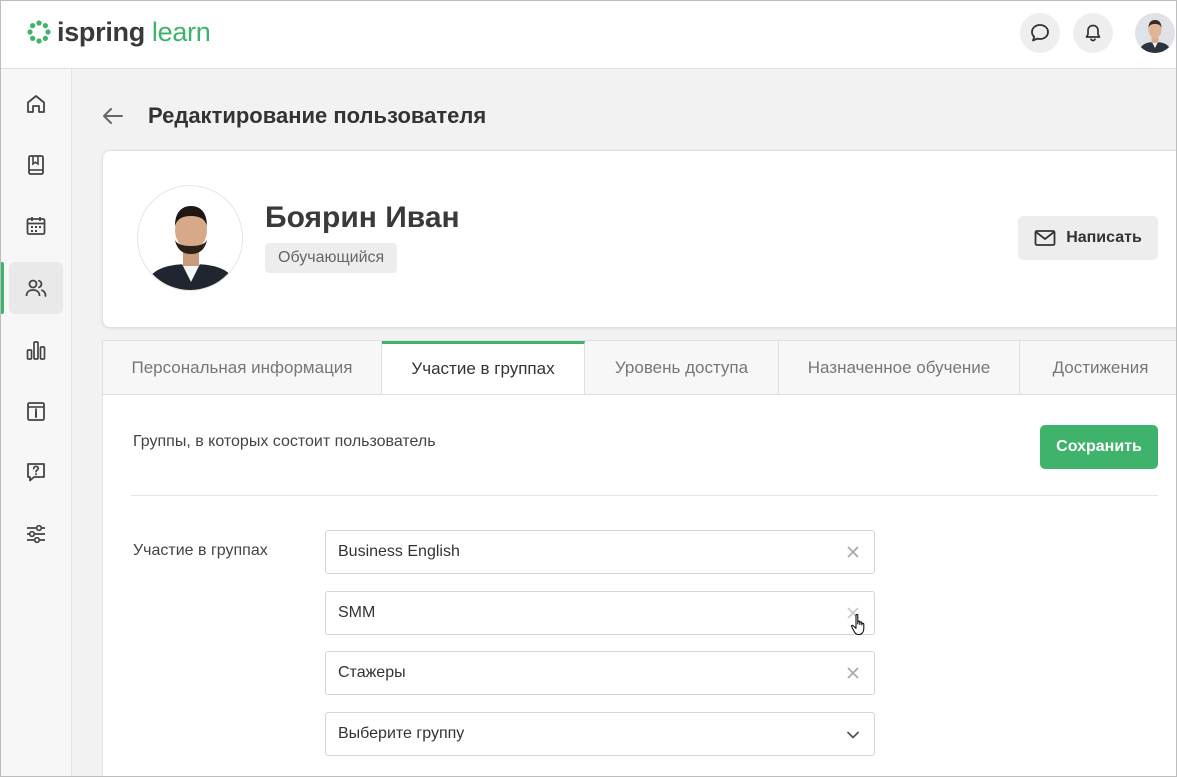  Describe the element at coordinates (317, 115) in the screenshot. I see `page-title: Редактирование пользователя` at that location.